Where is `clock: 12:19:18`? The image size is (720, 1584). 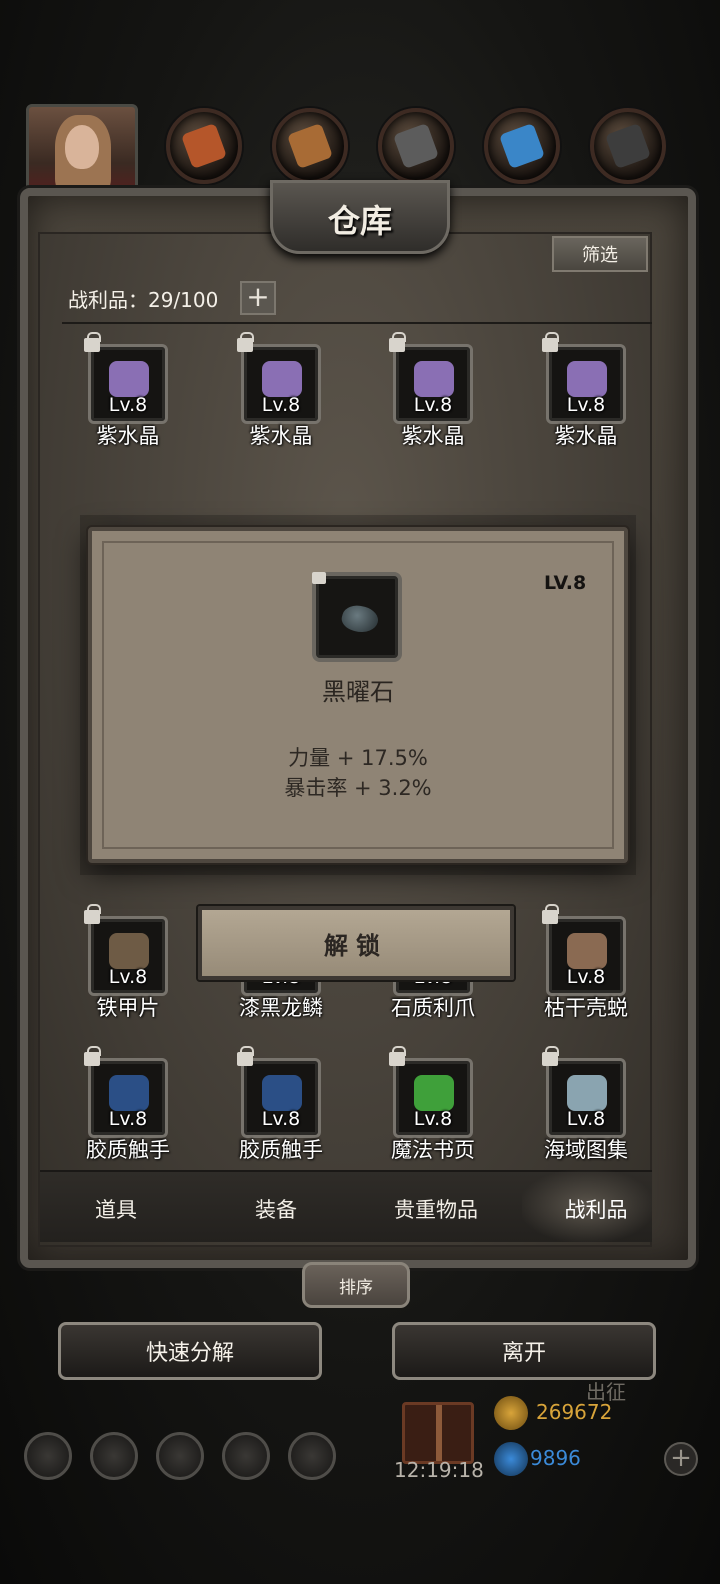
clock: 12:19:18 is located at coordinates (439, 1470).